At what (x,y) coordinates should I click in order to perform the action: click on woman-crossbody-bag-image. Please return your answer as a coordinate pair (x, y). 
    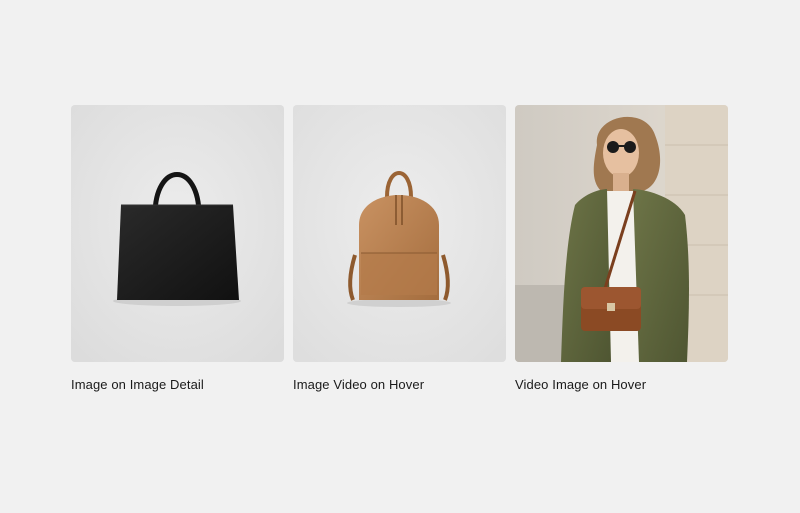
    Looking at the image, I should click on (621, 233).